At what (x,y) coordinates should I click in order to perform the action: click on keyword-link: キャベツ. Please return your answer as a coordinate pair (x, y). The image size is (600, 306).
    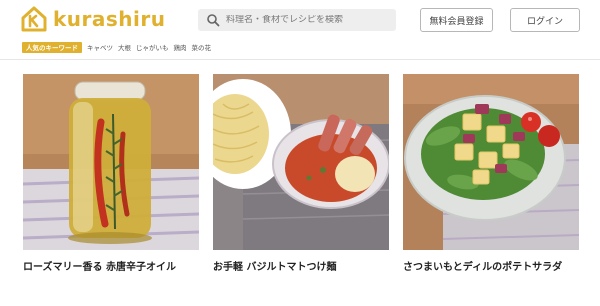
    Looking at the image, I should click on (100, 47).